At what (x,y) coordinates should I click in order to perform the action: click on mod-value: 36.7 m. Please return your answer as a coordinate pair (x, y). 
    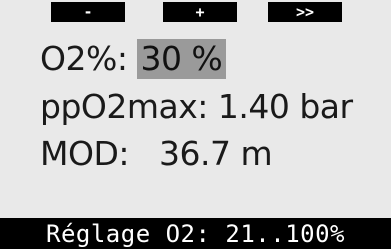
    Looking at the image, I should click on (215, 153).